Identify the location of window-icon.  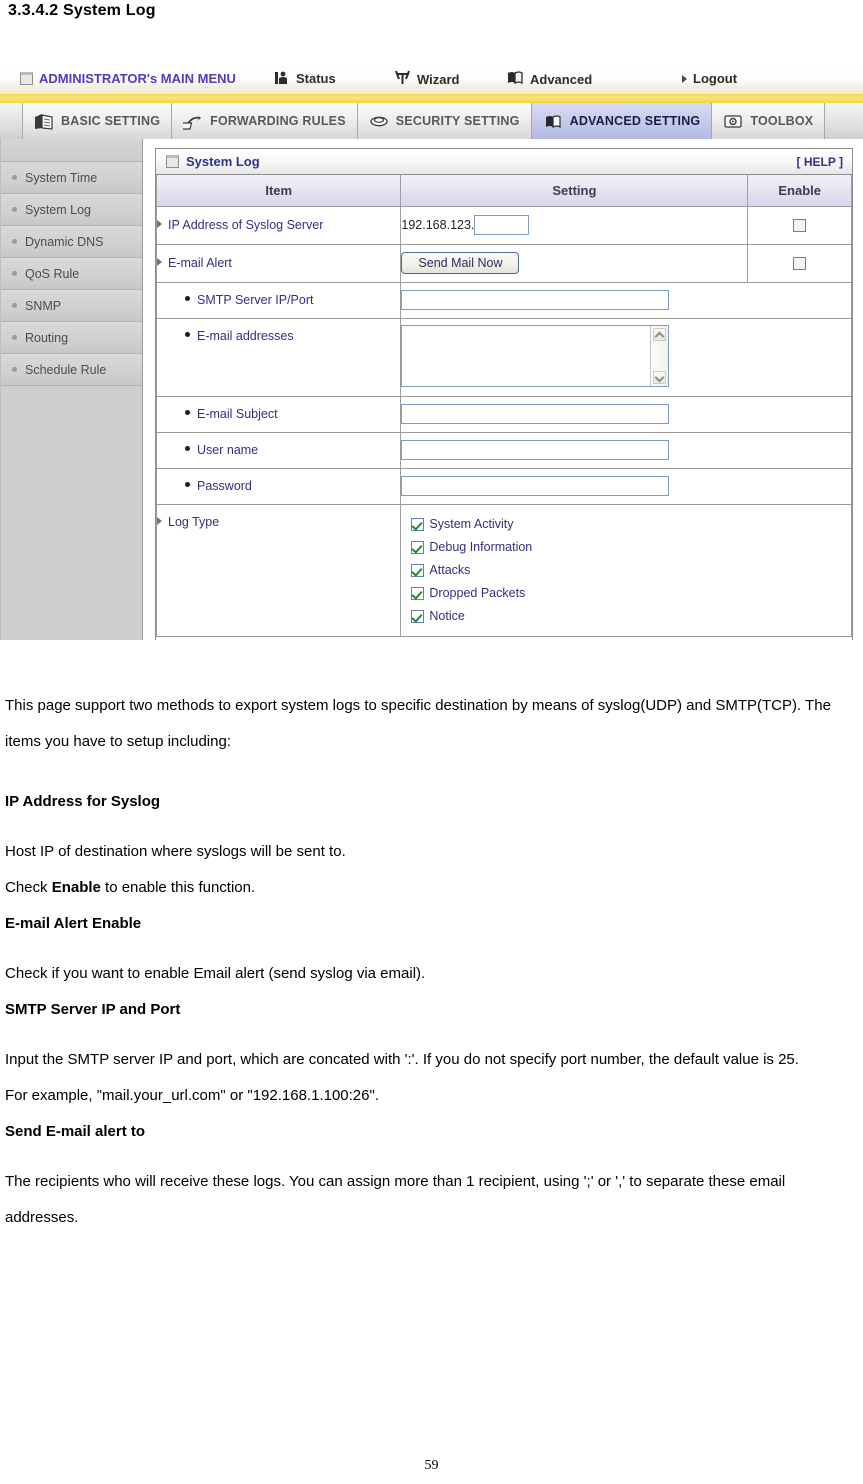
(172, 161).